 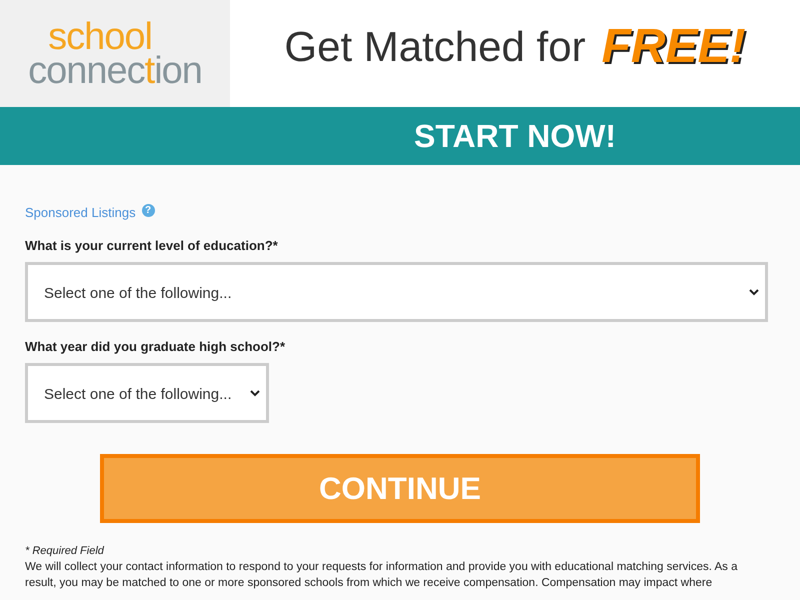 I want to click on logo: school connection, so click(x=115, y=54).